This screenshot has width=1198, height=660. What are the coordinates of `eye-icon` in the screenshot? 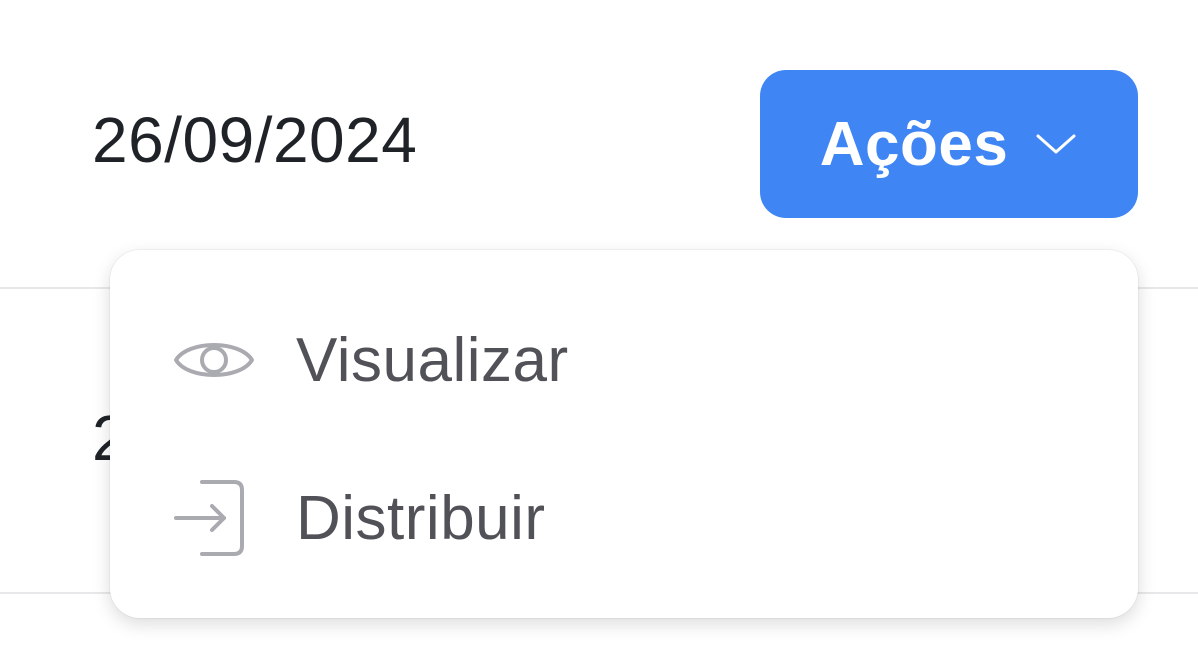 It's located at (214, 360).